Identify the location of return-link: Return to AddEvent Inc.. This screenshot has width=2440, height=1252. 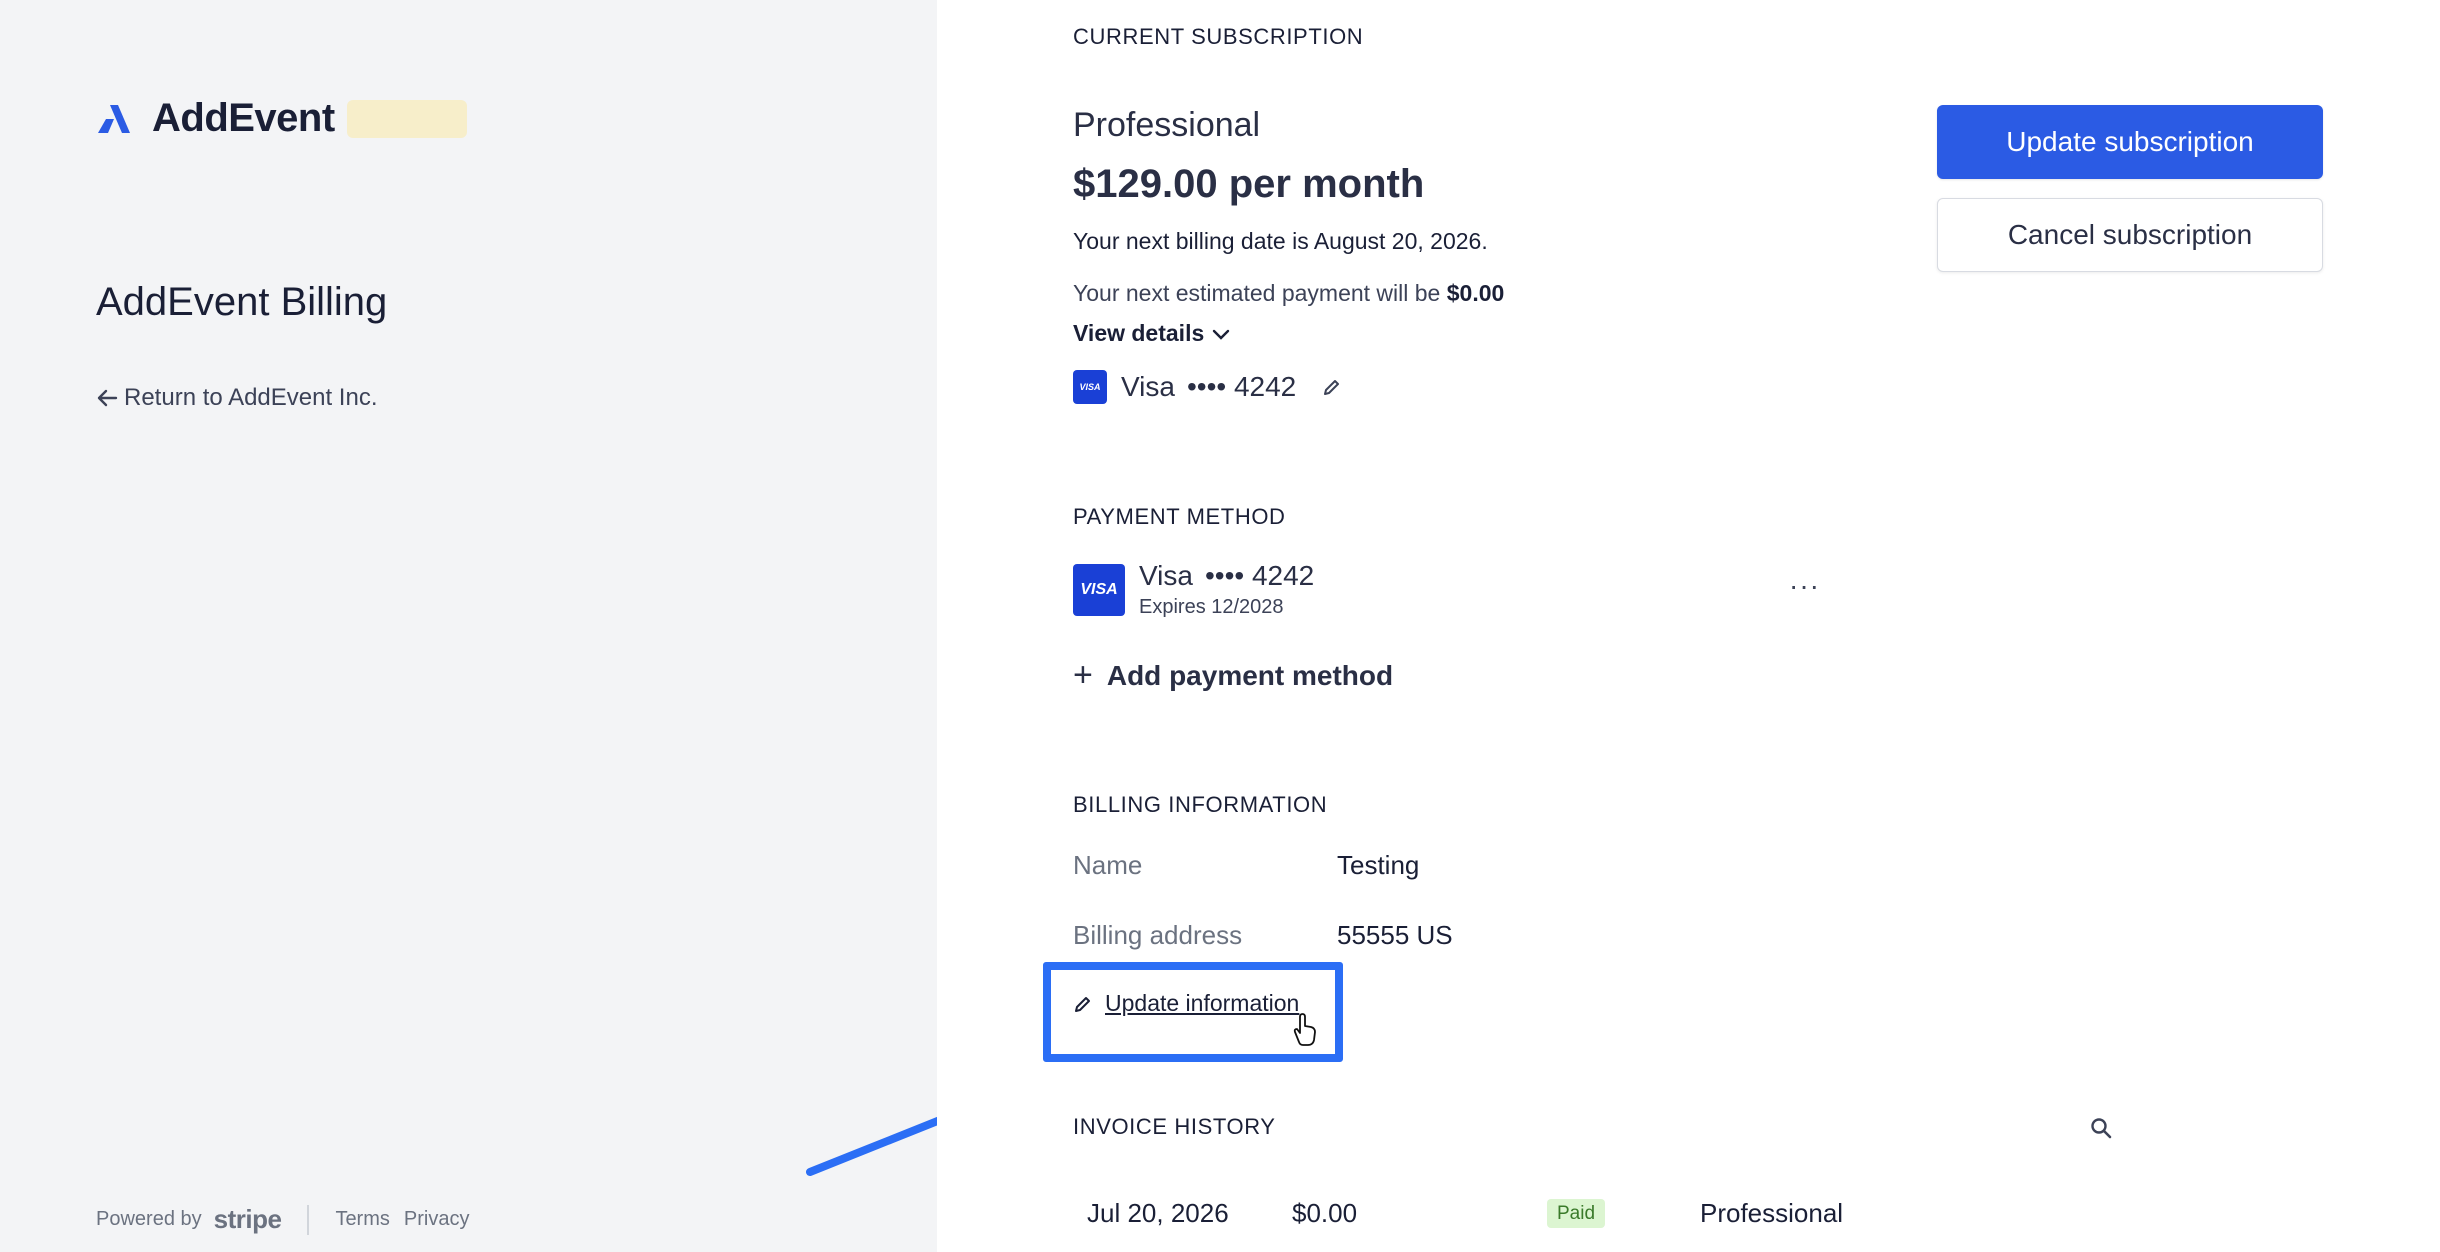
(237, 398).